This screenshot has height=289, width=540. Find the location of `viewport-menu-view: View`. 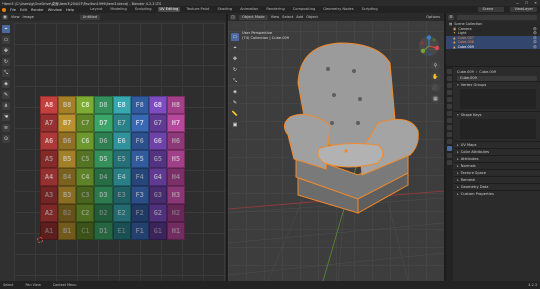

viewport-menu-view: View is located at coordinates (275, 17).